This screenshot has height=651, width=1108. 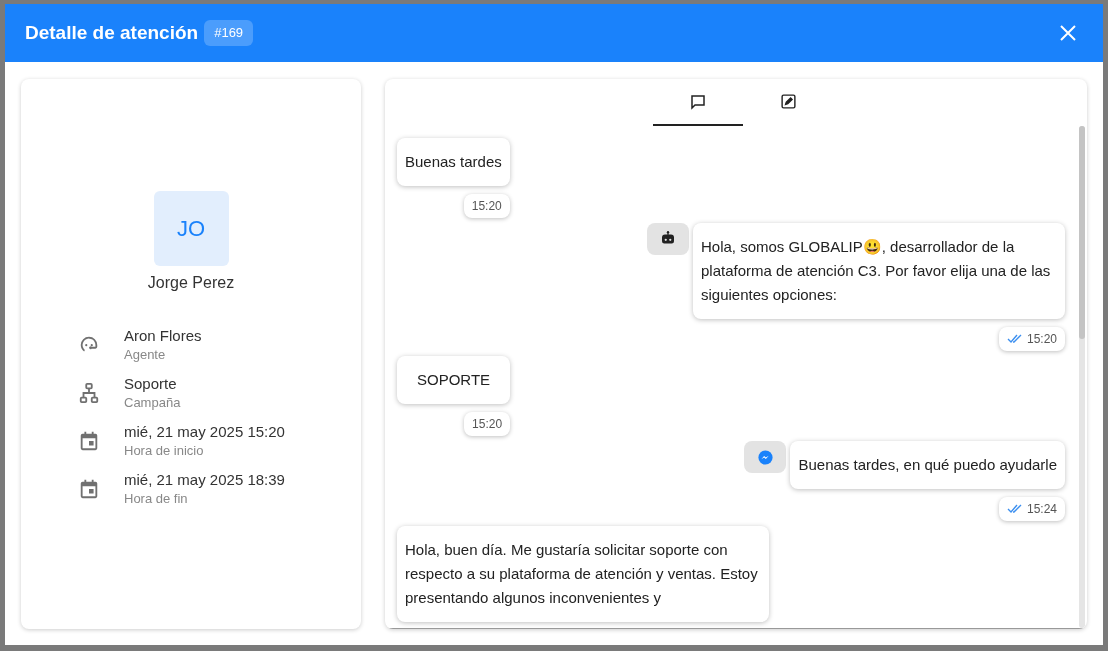 I want to click on message-time: 15:24, so click(x=1031, y=509).